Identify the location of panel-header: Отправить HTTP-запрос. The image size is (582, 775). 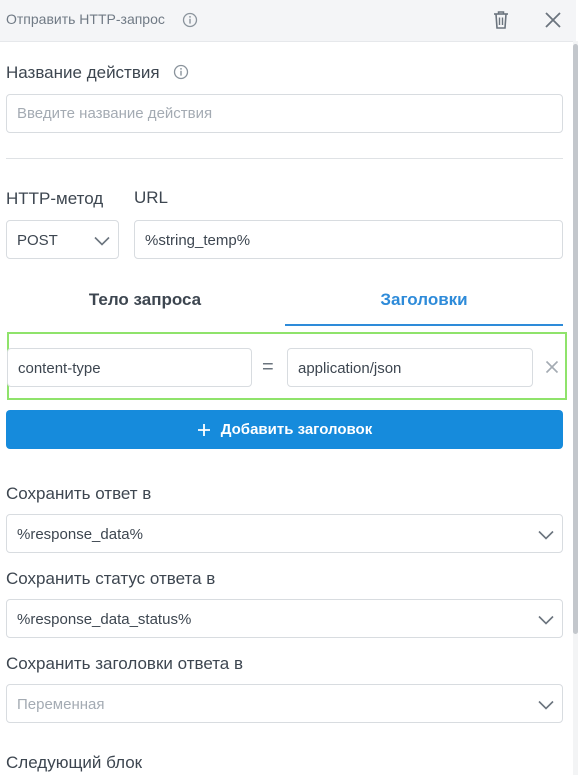
(288, 21).